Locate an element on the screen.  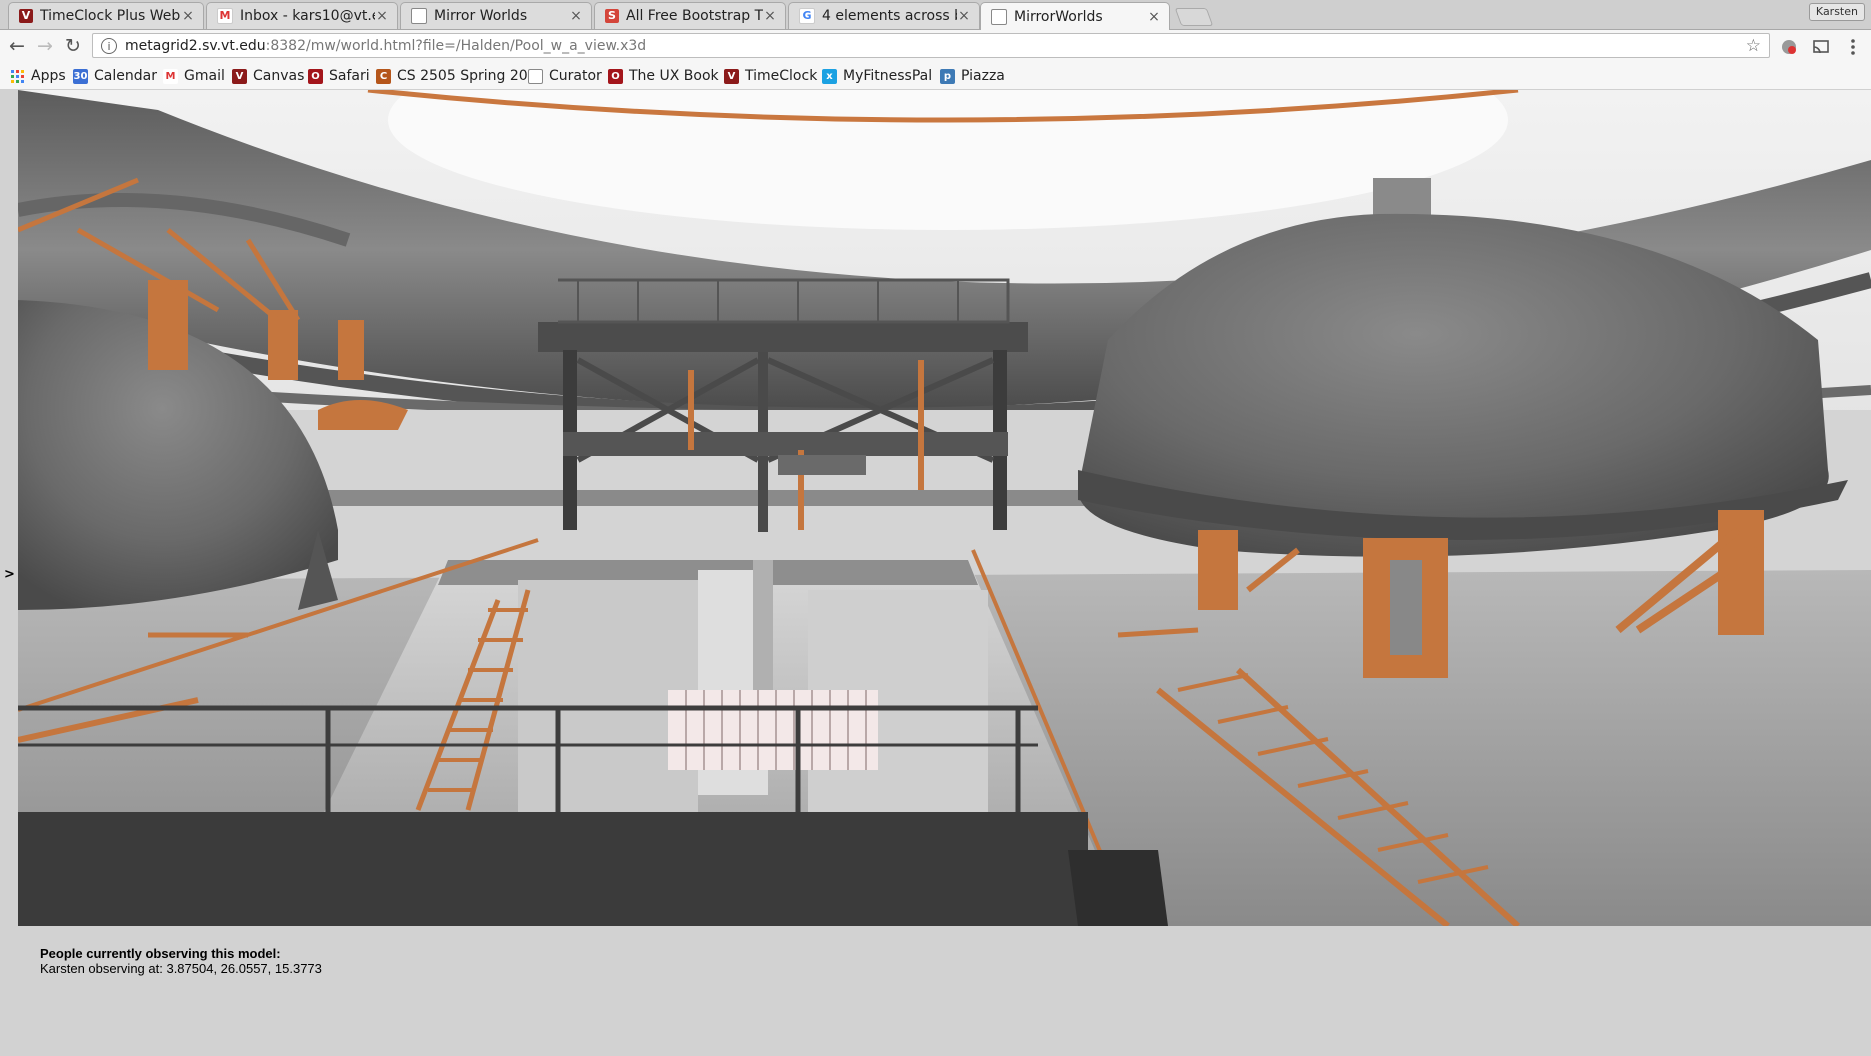
bookmark-safari: O Safari is located at coordinates (339, 76).